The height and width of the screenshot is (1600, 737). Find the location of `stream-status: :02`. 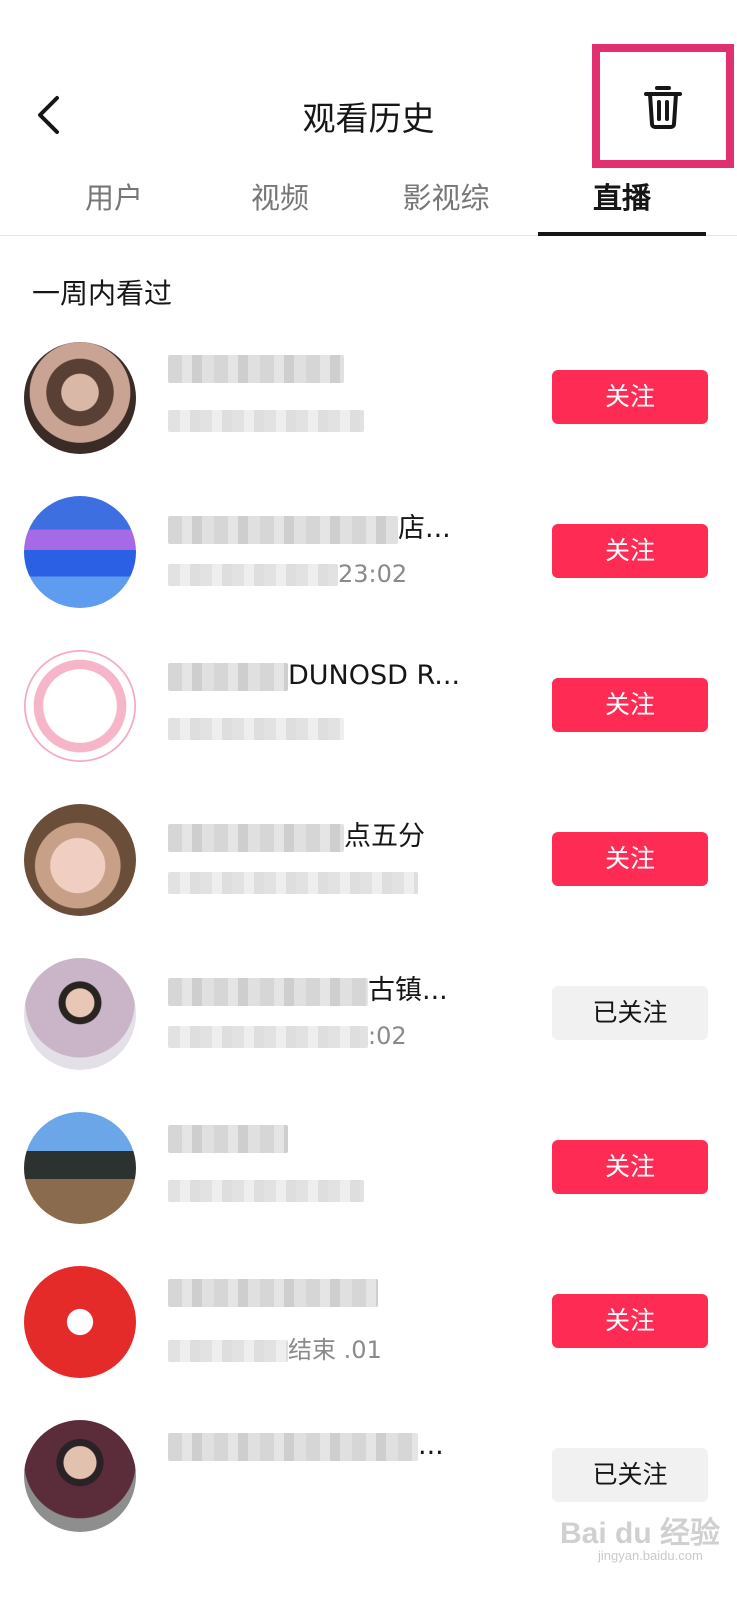

stream-status: :02 is located at coordinates (287, 1036).